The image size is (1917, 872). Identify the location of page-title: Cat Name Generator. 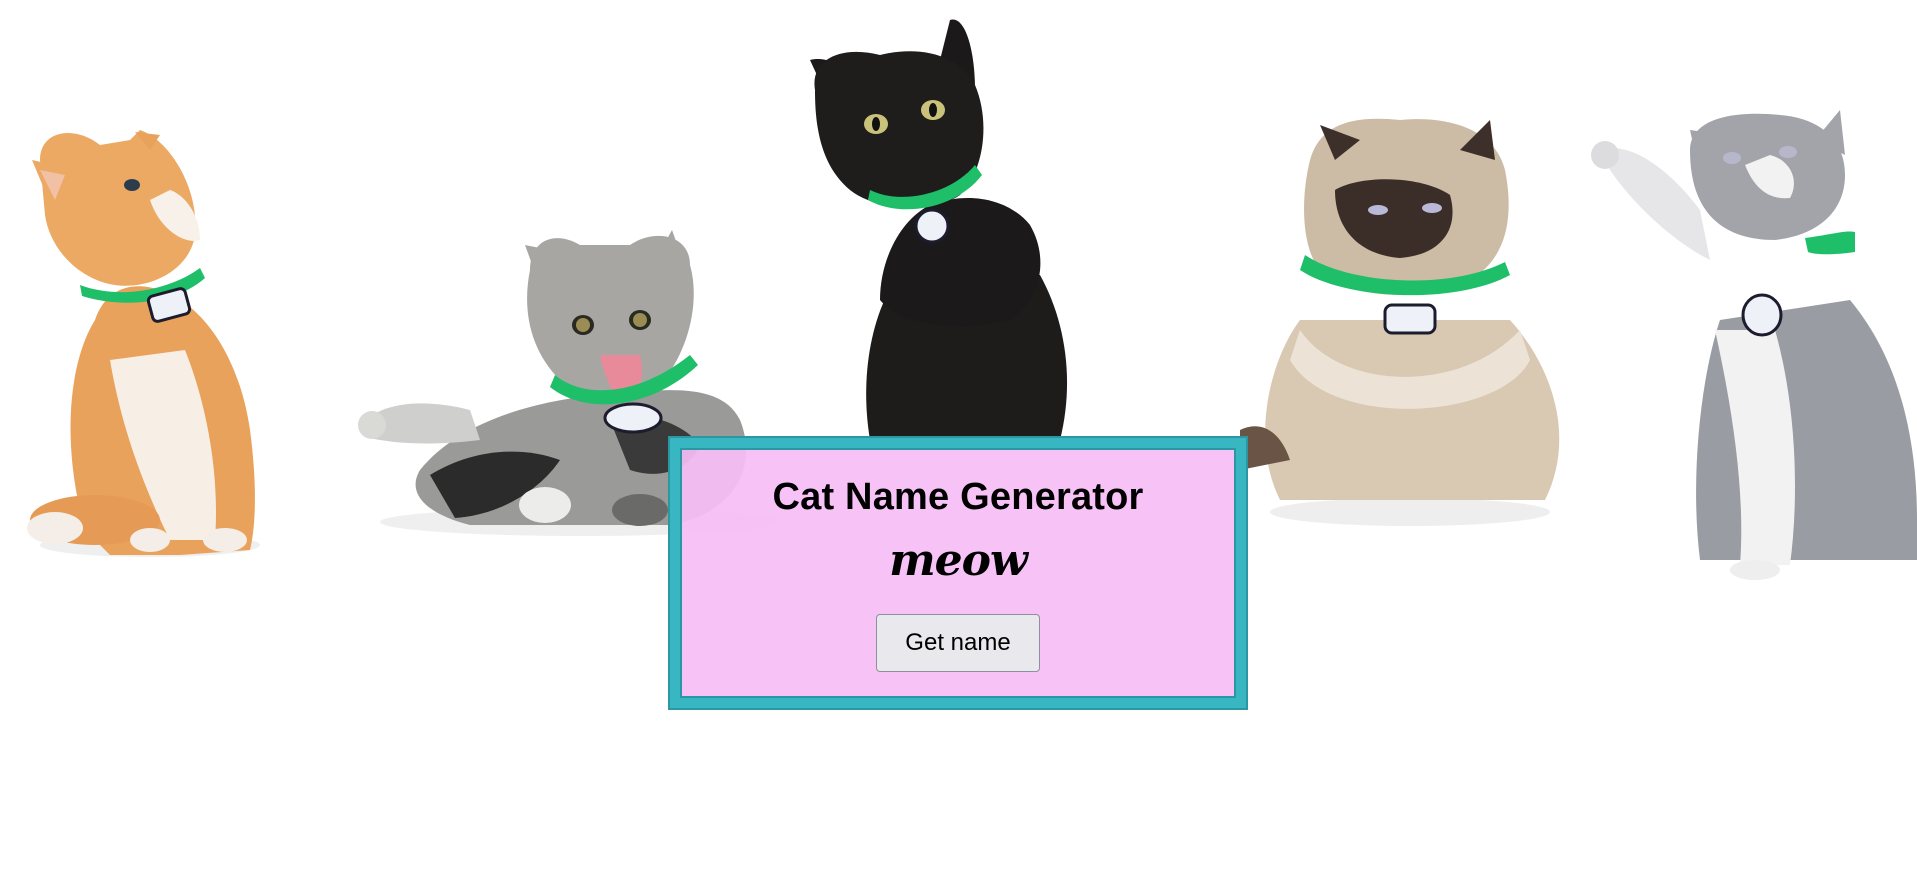
(958, 497).